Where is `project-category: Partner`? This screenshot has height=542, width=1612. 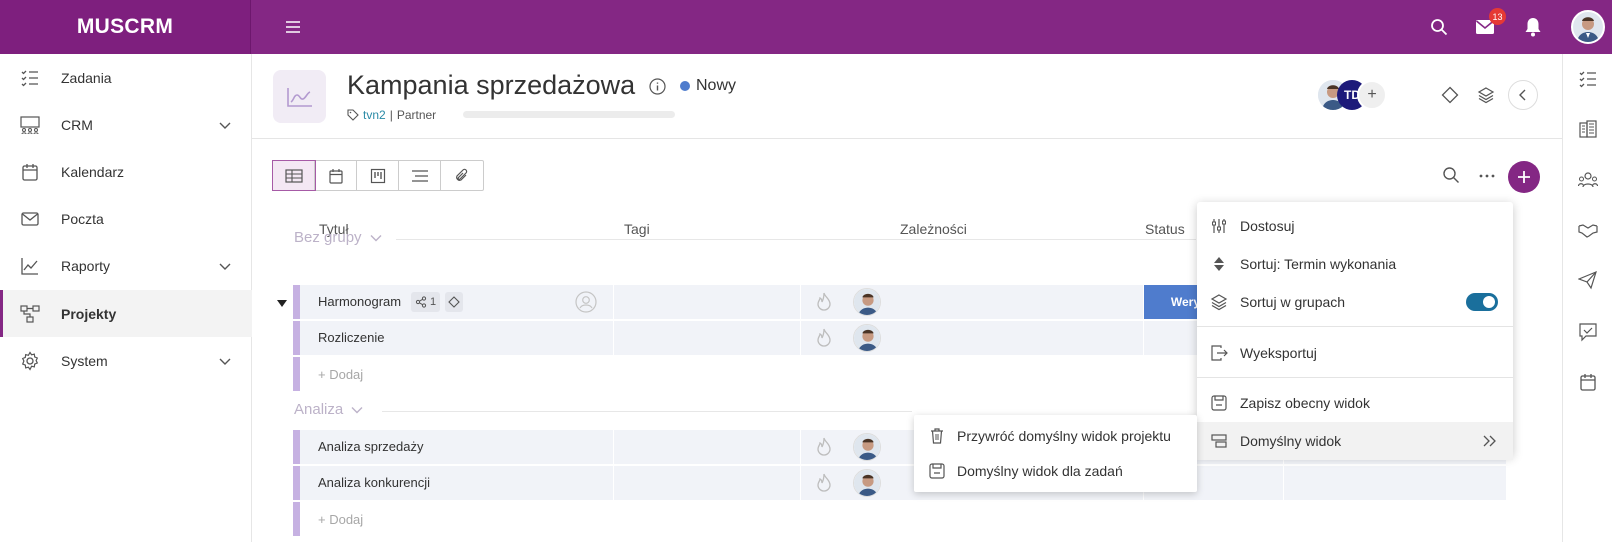 project-category: Partner is located at coordinates (416, 115).